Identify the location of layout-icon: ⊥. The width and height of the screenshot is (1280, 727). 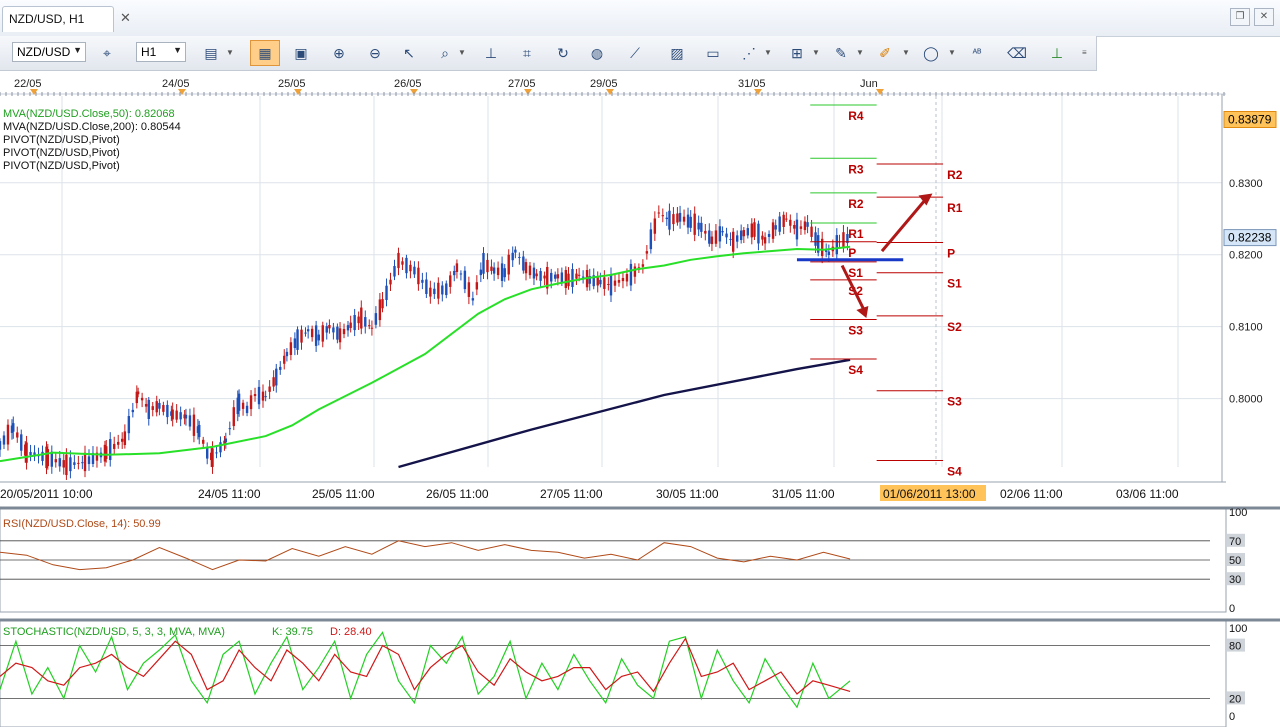
(1057, 53).